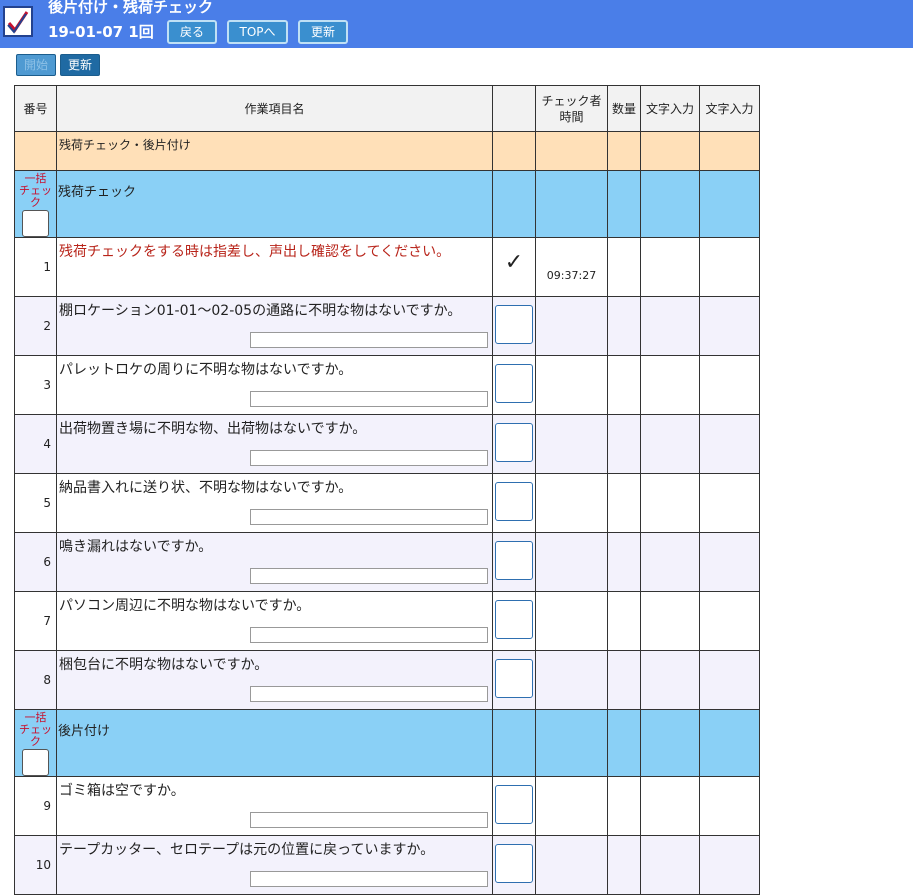  Describe the element at coordinates (185, 606) in the screenshot. I see `item-name: パソコン周辺に不明な物はないですか。` at that location.